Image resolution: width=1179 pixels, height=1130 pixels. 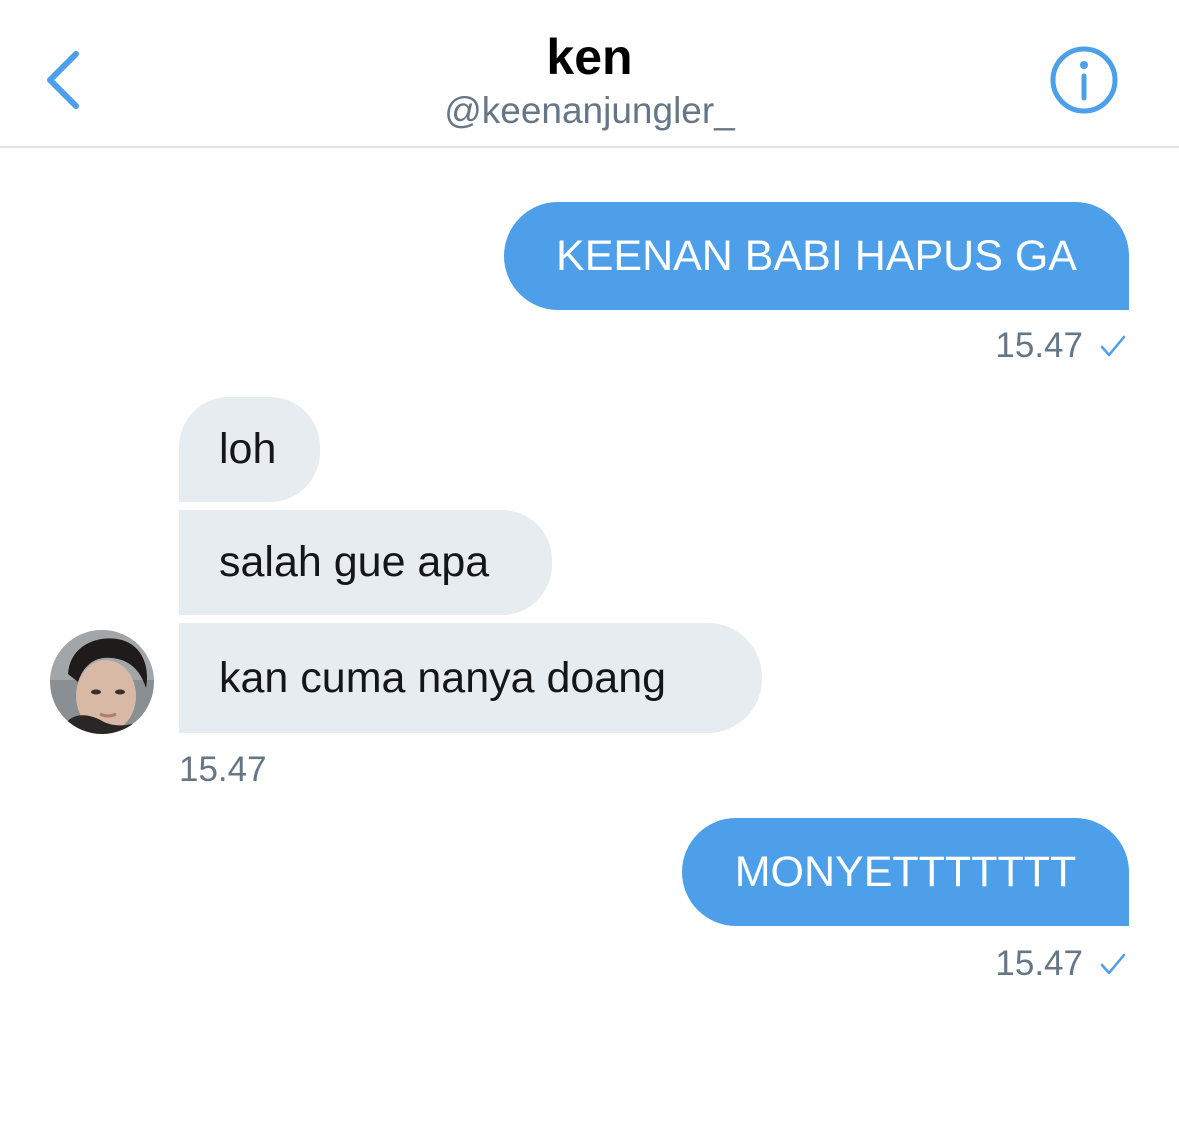 I want to click on message-text: salah gue apa, so click(x=354, y=562).